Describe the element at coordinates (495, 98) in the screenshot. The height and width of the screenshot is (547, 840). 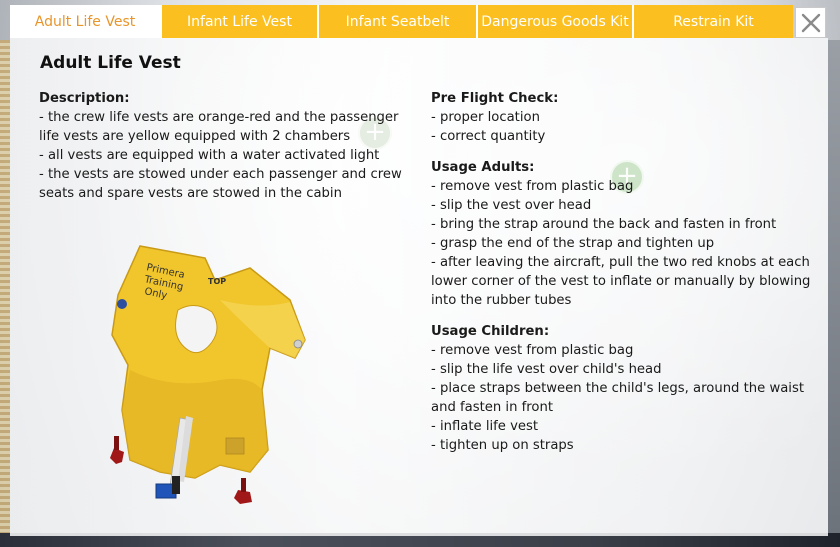
I see `preflight-heading: Pre Flight Check:` at that location.